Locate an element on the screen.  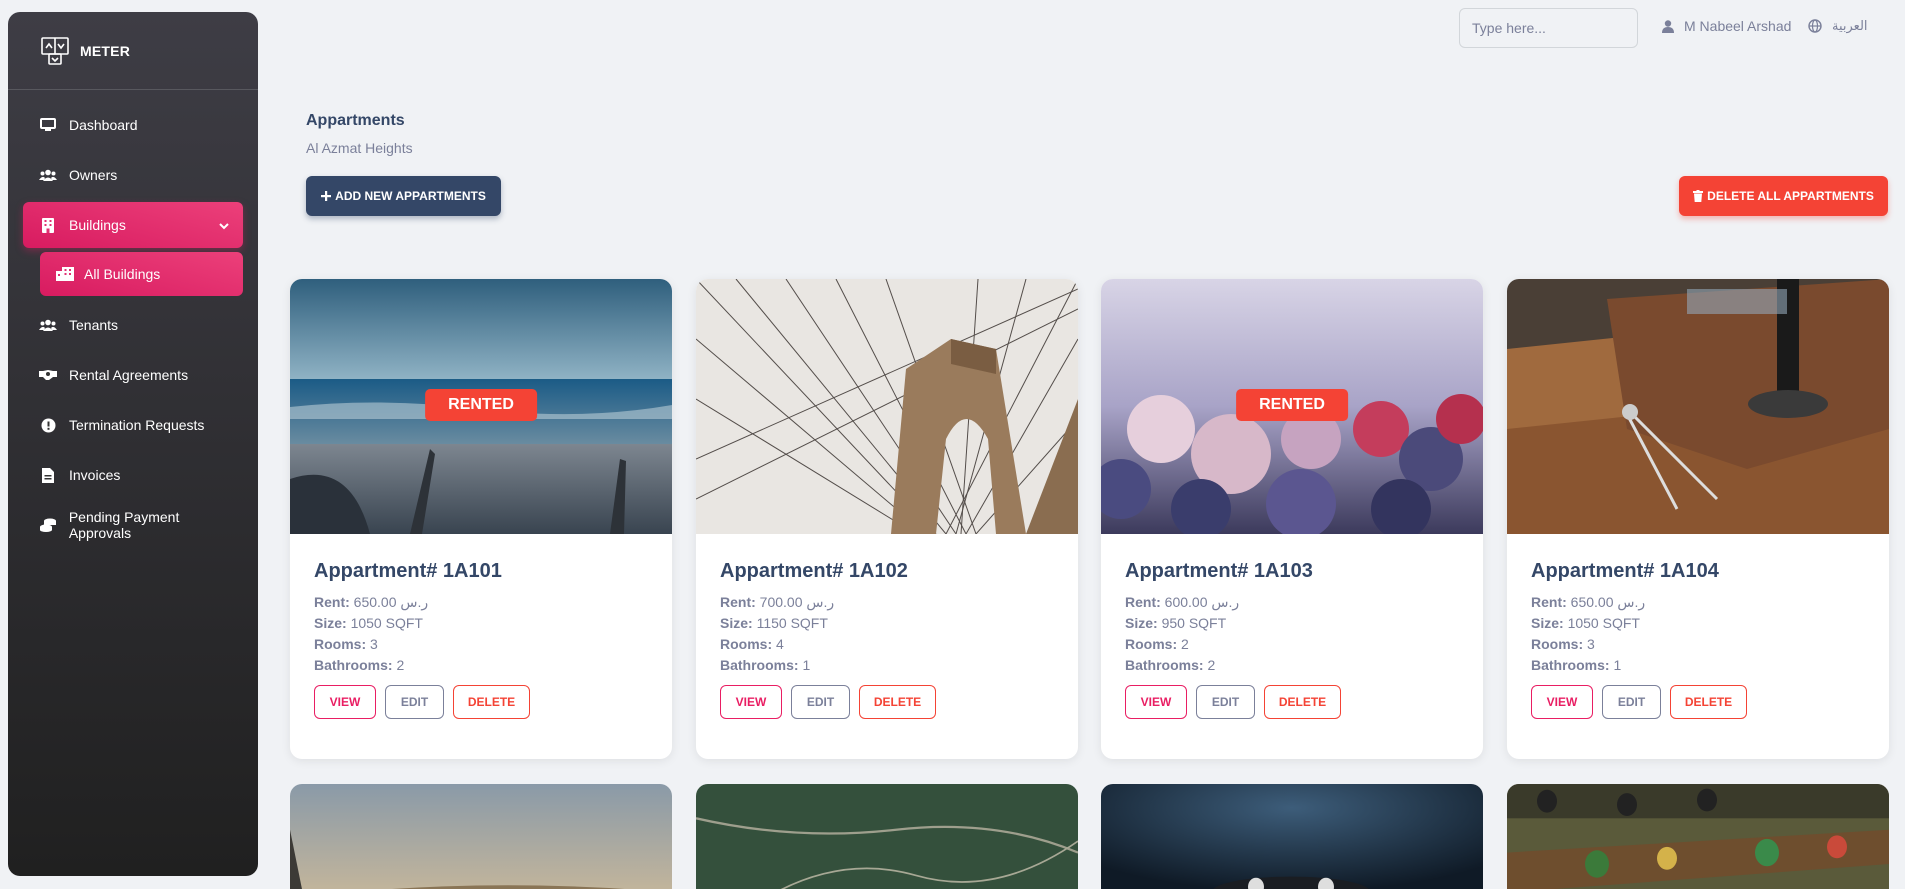
sidebar-item-invoices: Invoices is located at coordinates (133, 475).